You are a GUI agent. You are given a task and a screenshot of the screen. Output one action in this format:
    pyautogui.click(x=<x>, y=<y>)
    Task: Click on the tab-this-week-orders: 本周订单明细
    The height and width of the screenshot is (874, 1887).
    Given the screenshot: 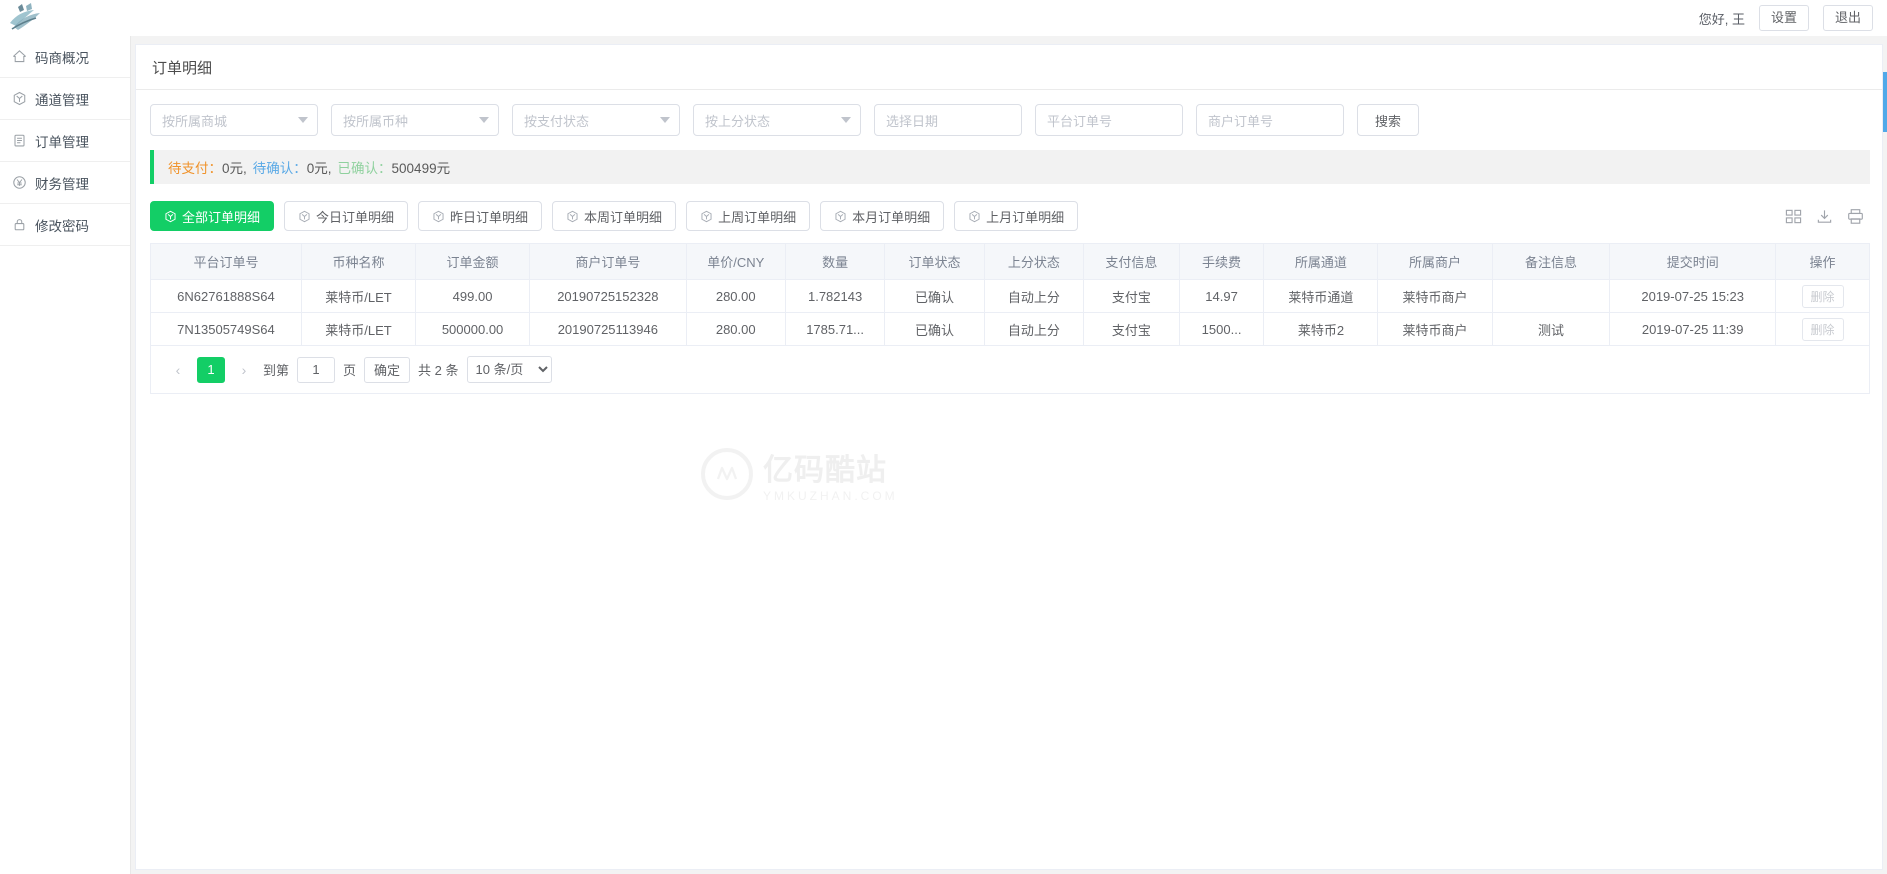 What is the action you would take?
    pyautogui.click(x=614, y=216)
    